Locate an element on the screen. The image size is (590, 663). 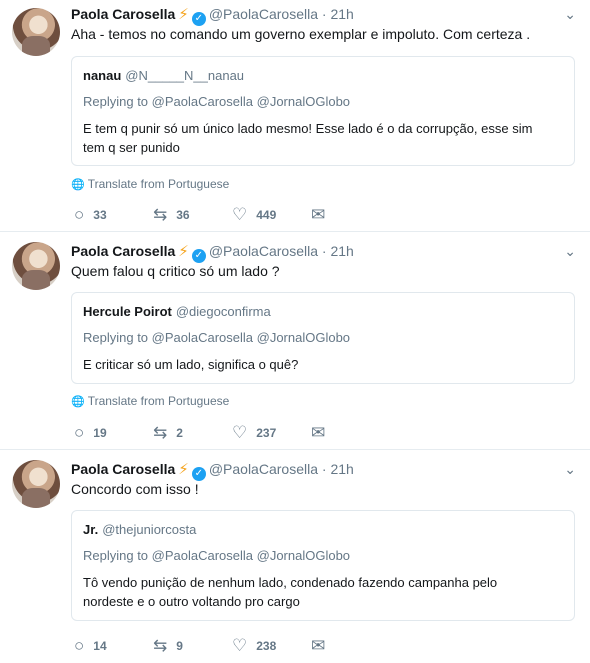
retweet-button: ⇆ 2 is located at coordinates (192, 433).